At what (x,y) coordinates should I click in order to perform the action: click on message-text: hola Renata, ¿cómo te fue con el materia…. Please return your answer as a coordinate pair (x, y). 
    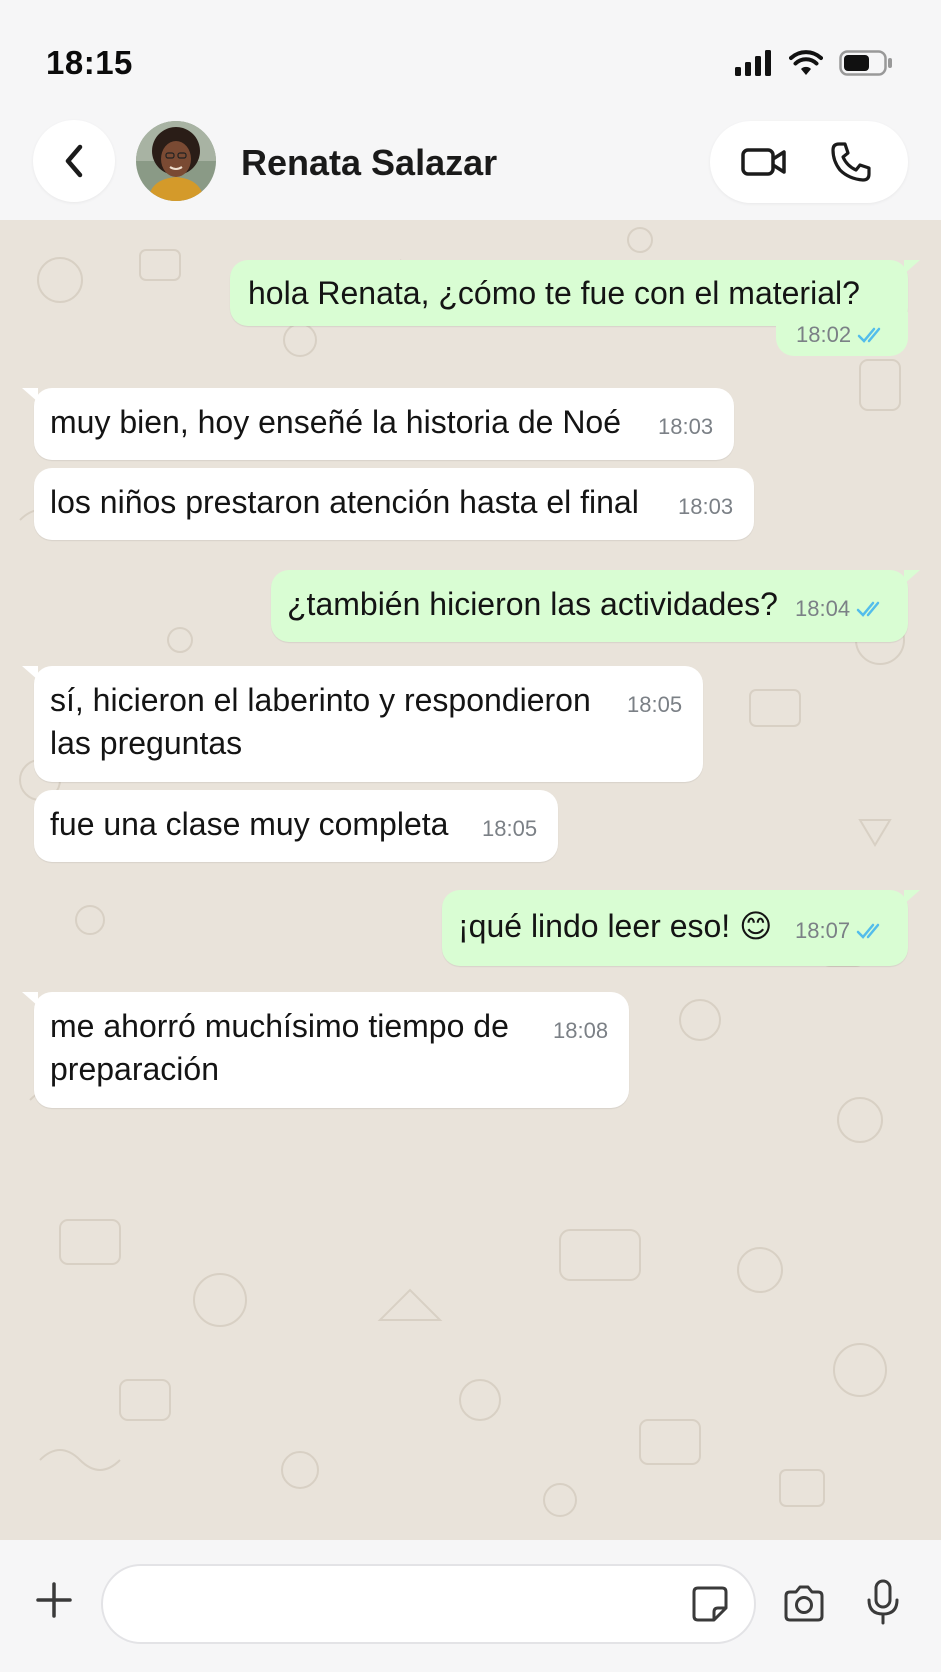
    Looking at the image, I should click on (554, 293).